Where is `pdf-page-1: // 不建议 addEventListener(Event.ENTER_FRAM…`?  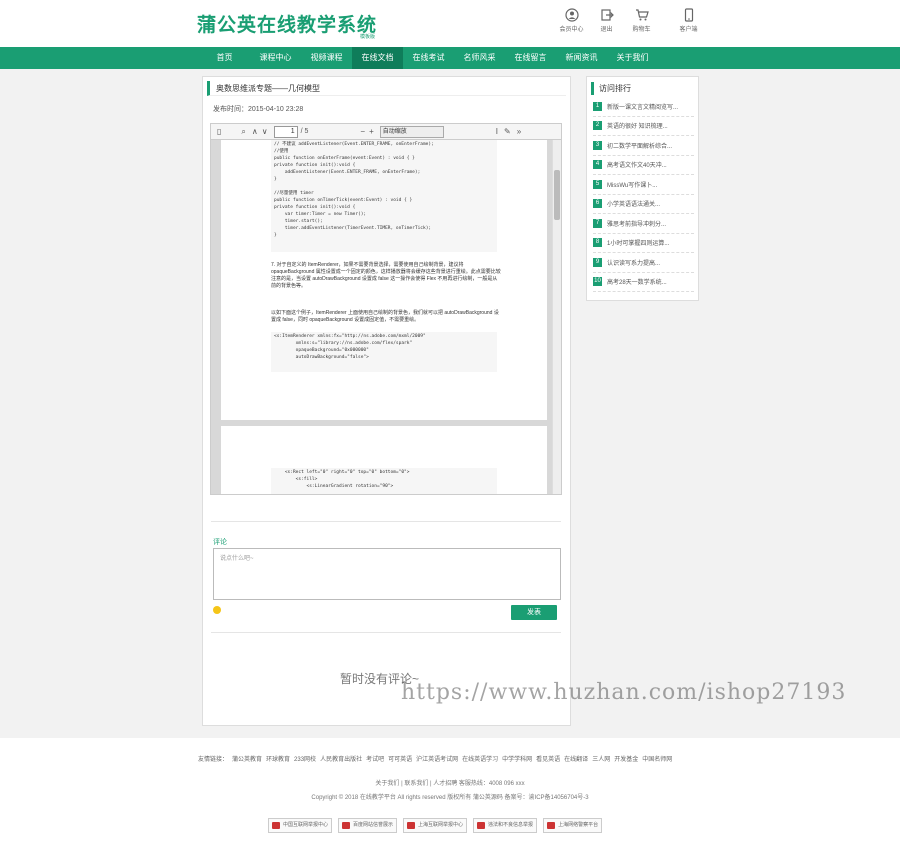
pdf-page-1: // 不建议 addEventListener(Event.ENTER_FRAM… is located at coordinates (384, 280).